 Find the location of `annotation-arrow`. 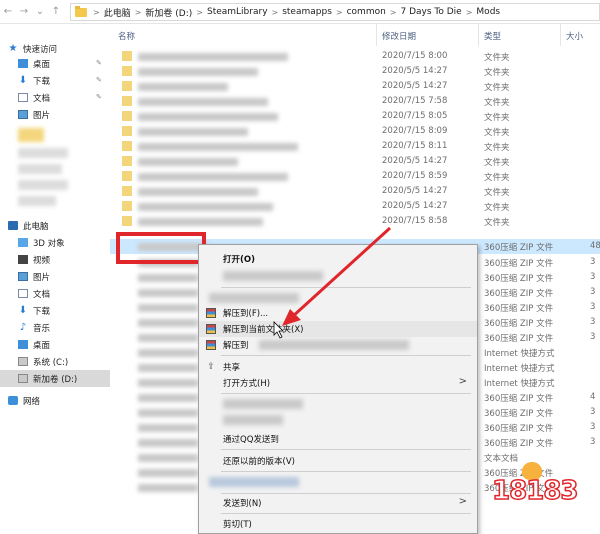

annotation-arrow is located at coordinates (332, 282).